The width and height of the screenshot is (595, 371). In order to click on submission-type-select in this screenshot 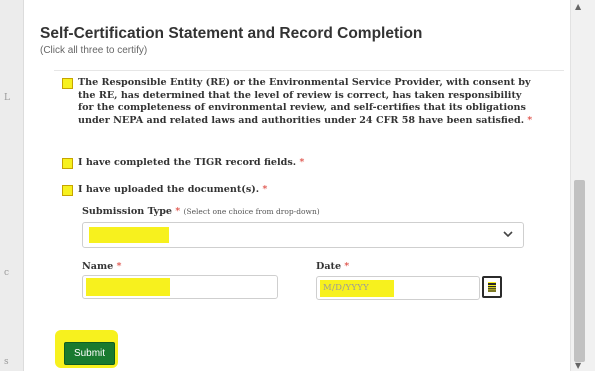, I will do `click(303, 235)`.